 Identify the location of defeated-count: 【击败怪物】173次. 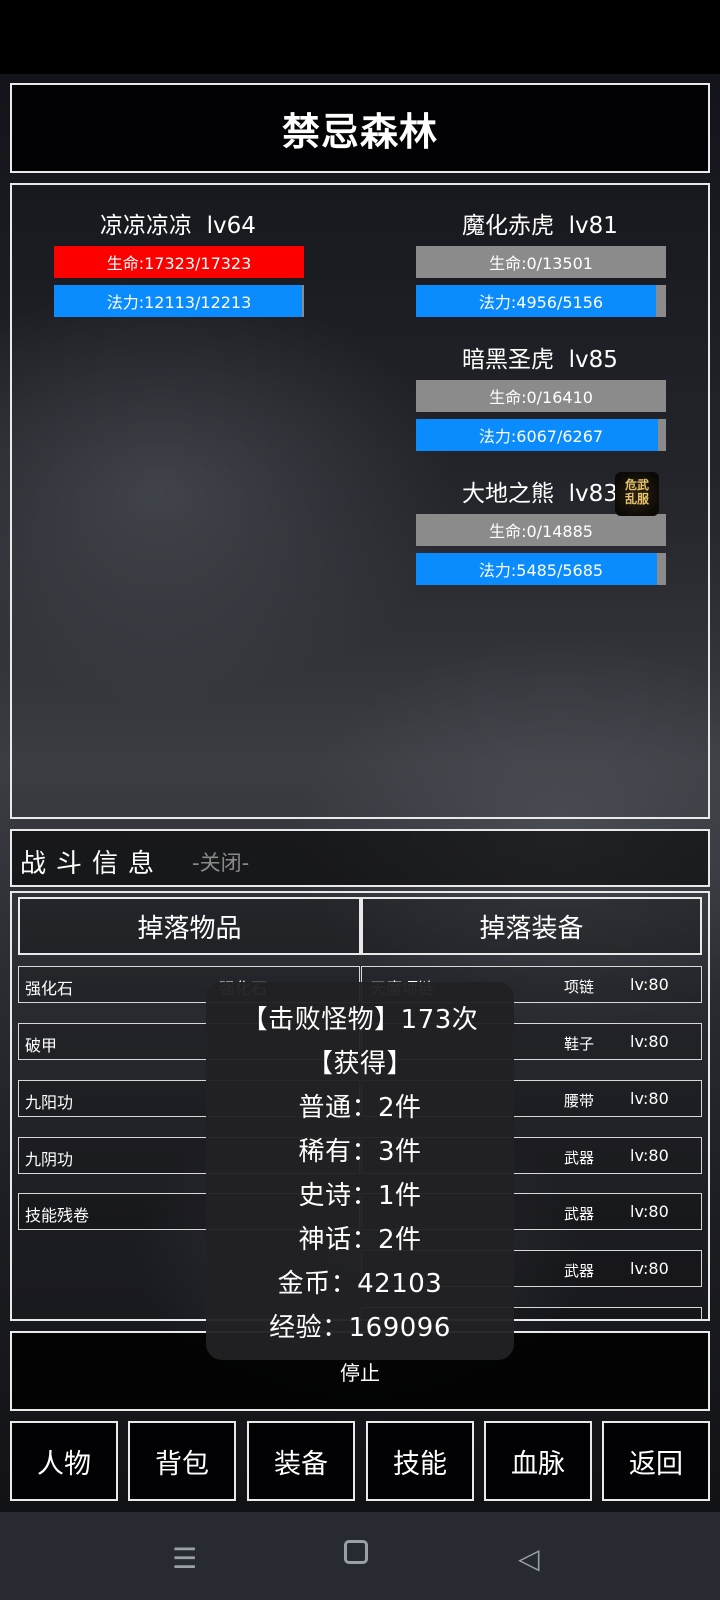
(360, 1020).